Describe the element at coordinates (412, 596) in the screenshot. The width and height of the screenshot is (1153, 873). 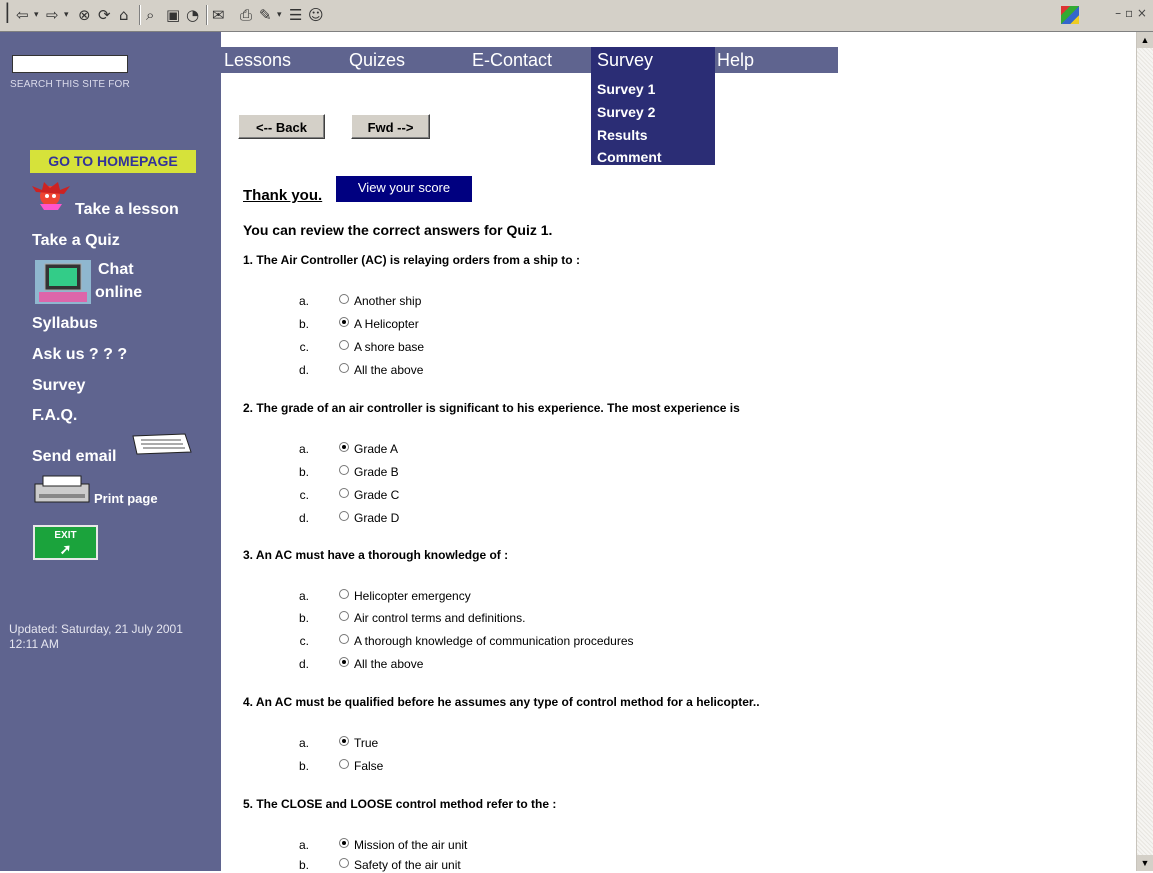
I see `option-text: Helicopter emergency` at that location.